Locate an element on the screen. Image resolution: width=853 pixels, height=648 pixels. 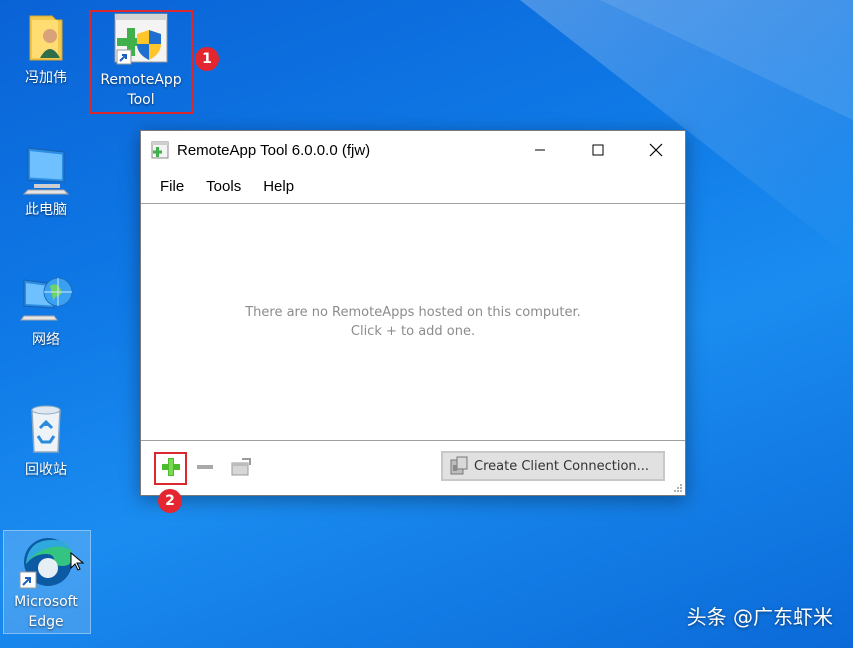
desktop-icon-label-line1: Microsoft is located at coordinates (46, 602).